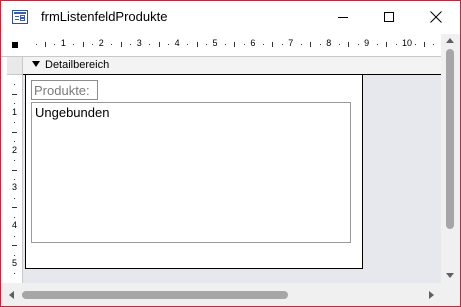 The width and height of the screenshot is (461, 307). I want to click on maximize-icon, so click(389, 17).